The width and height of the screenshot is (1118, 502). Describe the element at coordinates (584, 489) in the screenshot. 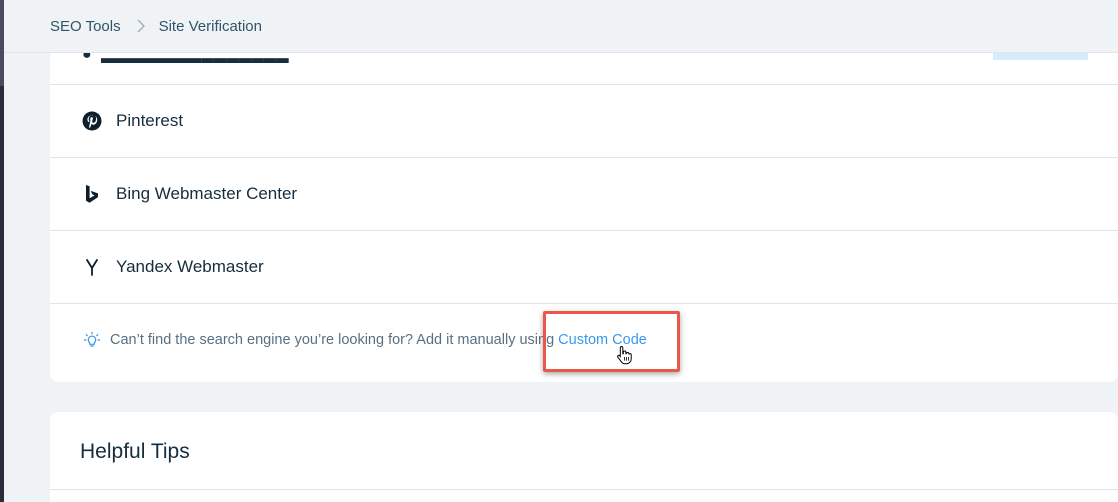

I see `divider` at that location.